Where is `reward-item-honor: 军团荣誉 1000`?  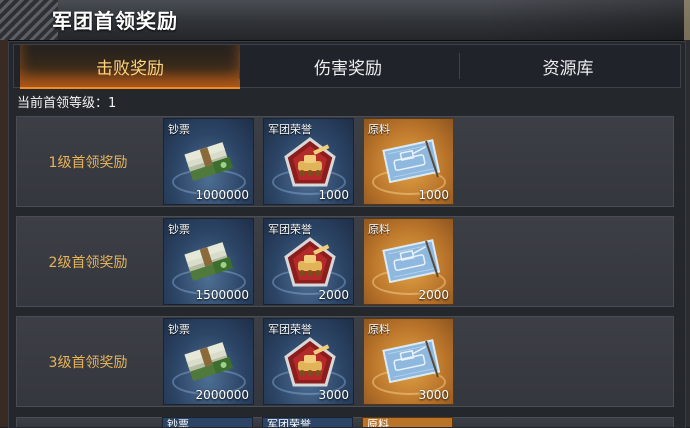
reward-item-honor: 军团荣誉 1000 is located at coordinates (308, 161).